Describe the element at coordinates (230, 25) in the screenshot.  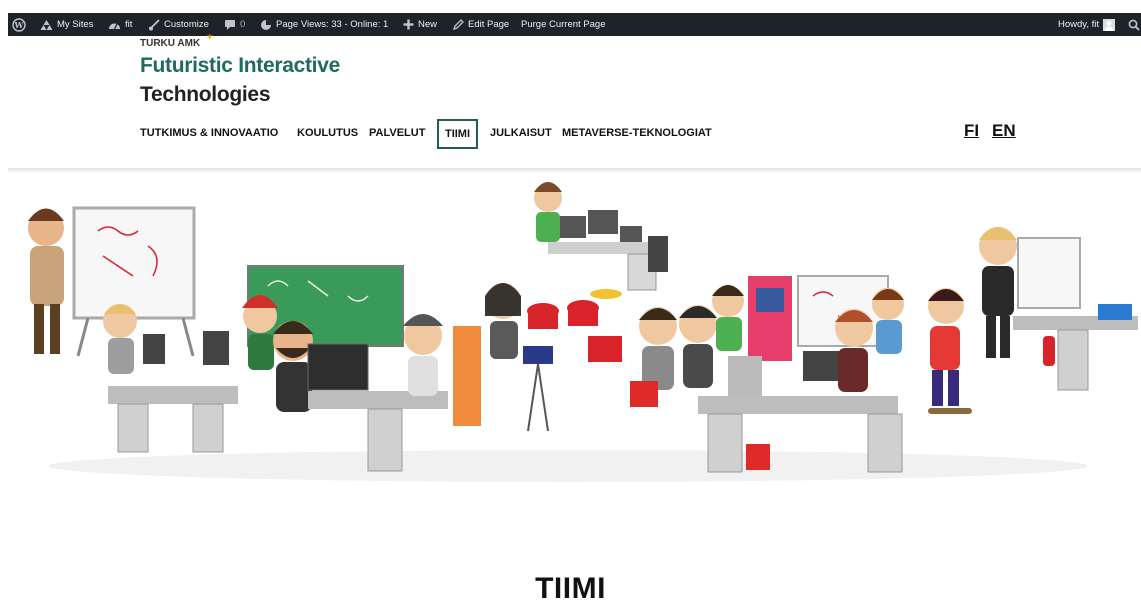
I see `comment-icon` at that location.